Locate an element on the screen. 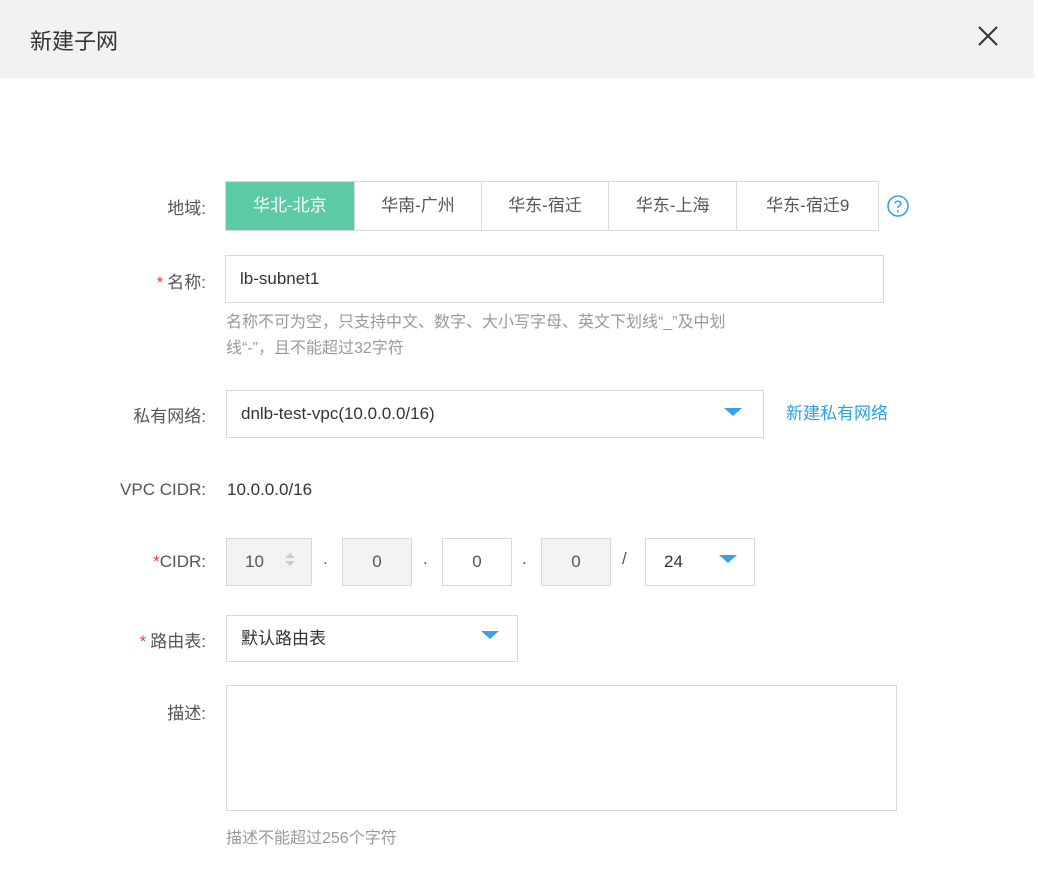 This screenshot has height=878, width=1038. create-vpc-link: 新建私有网络 is located at coordinates (837, 411).